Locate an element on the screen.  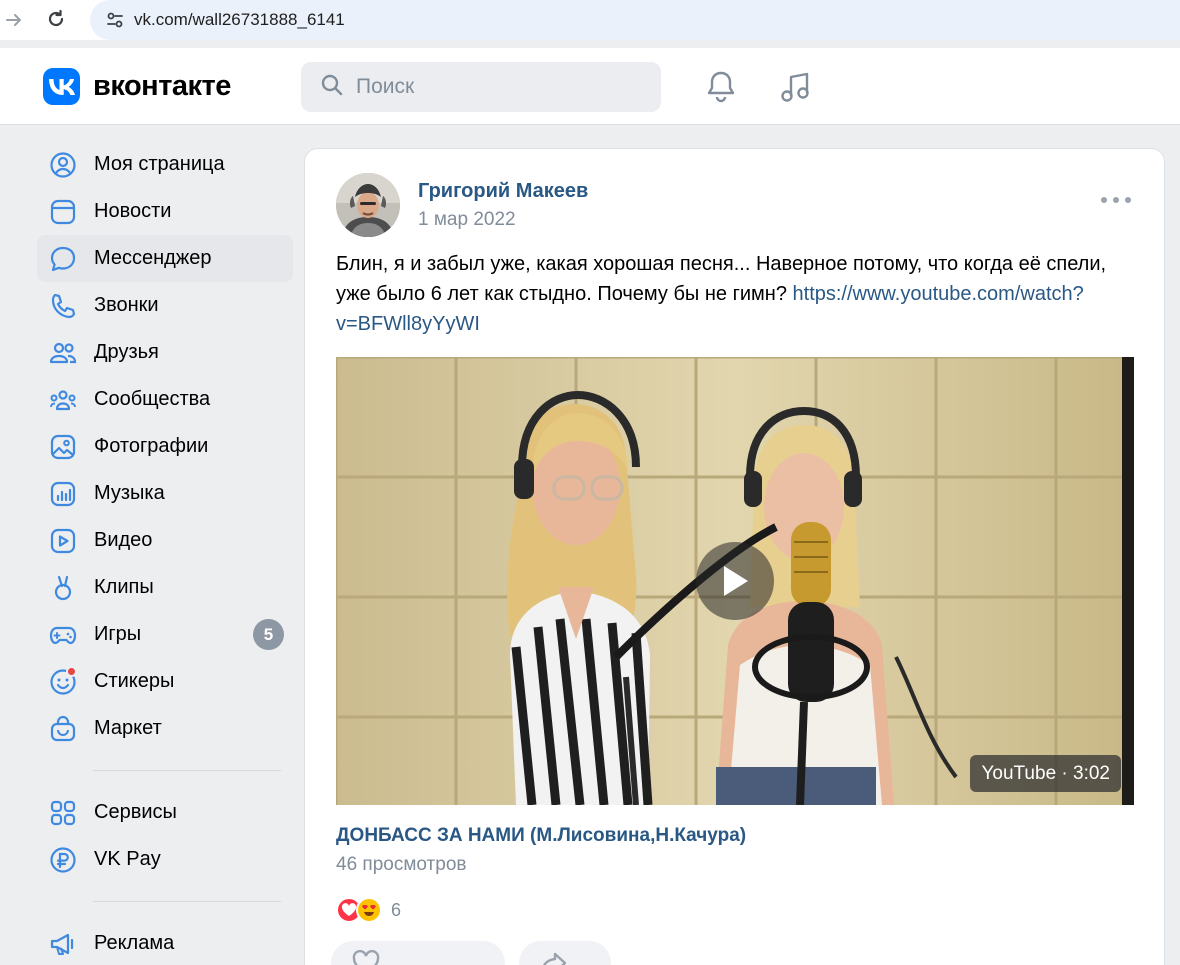
video-views: 46 просмотров is located at coordinates (401, 864).